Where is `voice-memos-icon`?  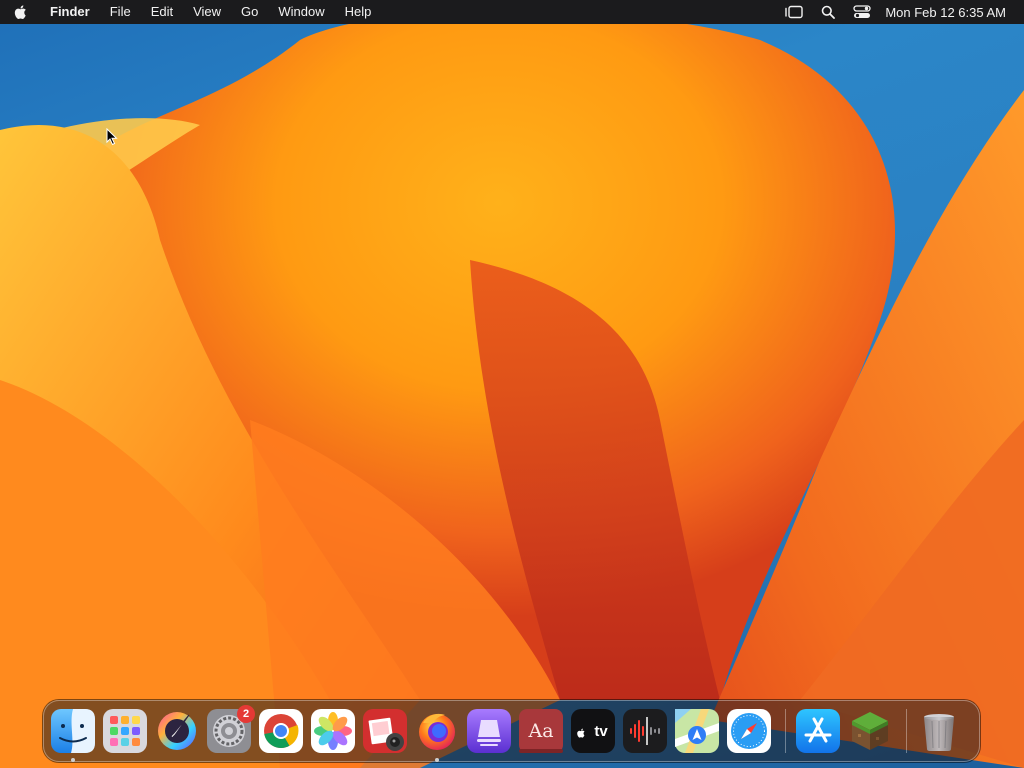
voice-memos-icon is located at coordinates (645, 731).